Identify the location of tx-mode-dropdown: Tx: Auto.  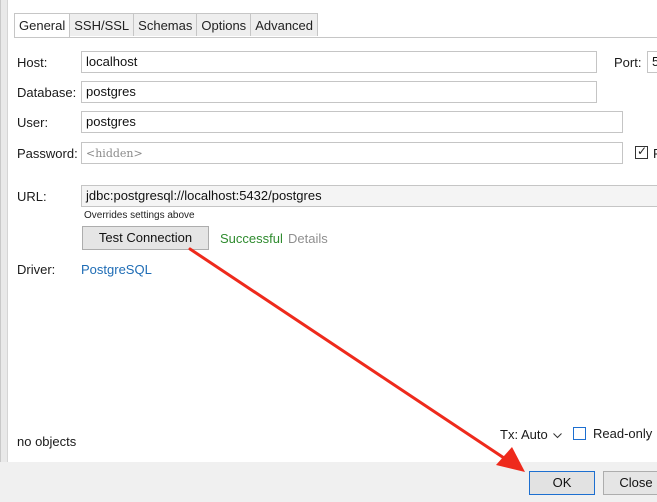
(531, 435).